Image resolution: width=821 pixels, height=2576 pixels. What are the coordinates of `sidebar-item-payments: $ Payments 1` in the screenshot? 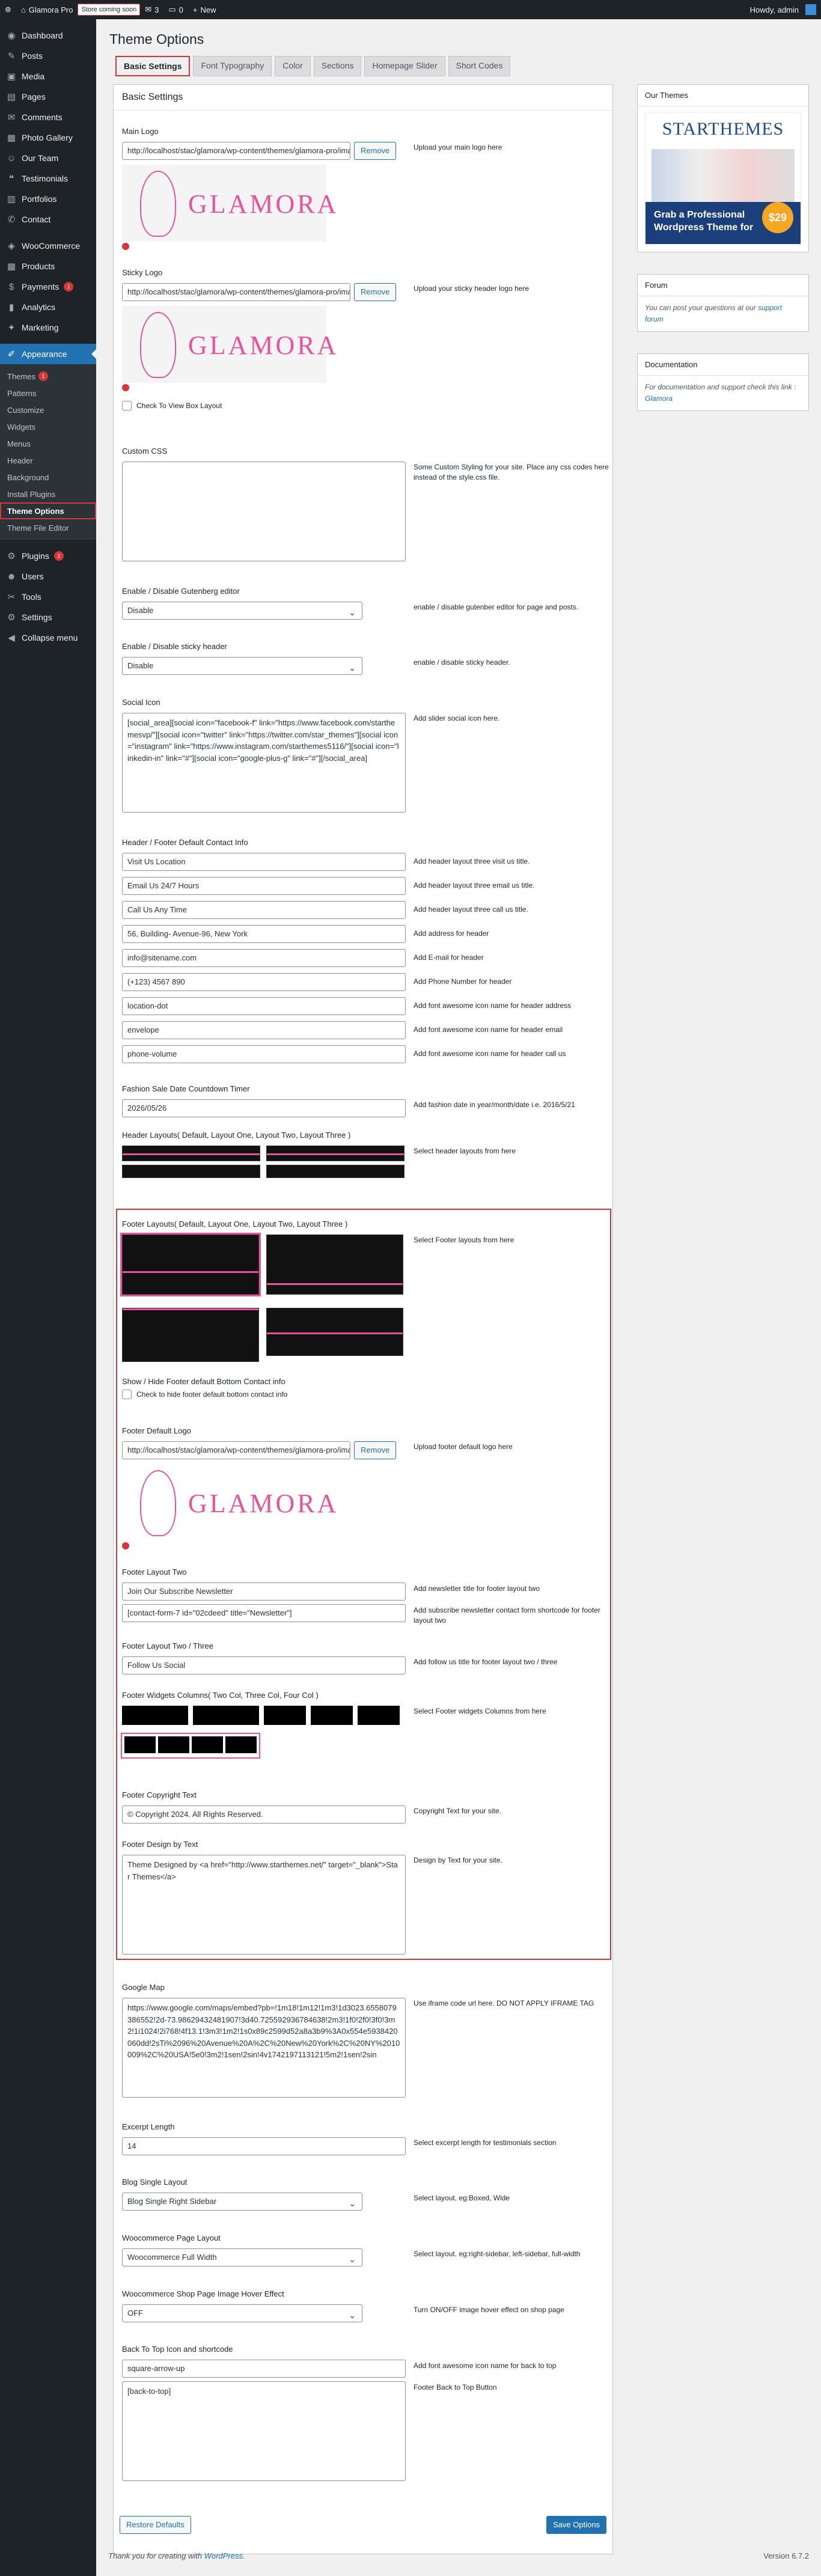 It's located at (48, 286).